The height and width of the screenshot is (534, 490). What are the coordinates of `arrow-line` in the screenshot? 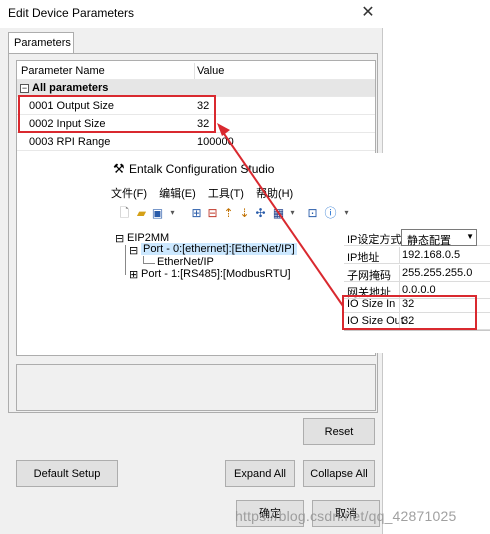 It's located at (281, 217).